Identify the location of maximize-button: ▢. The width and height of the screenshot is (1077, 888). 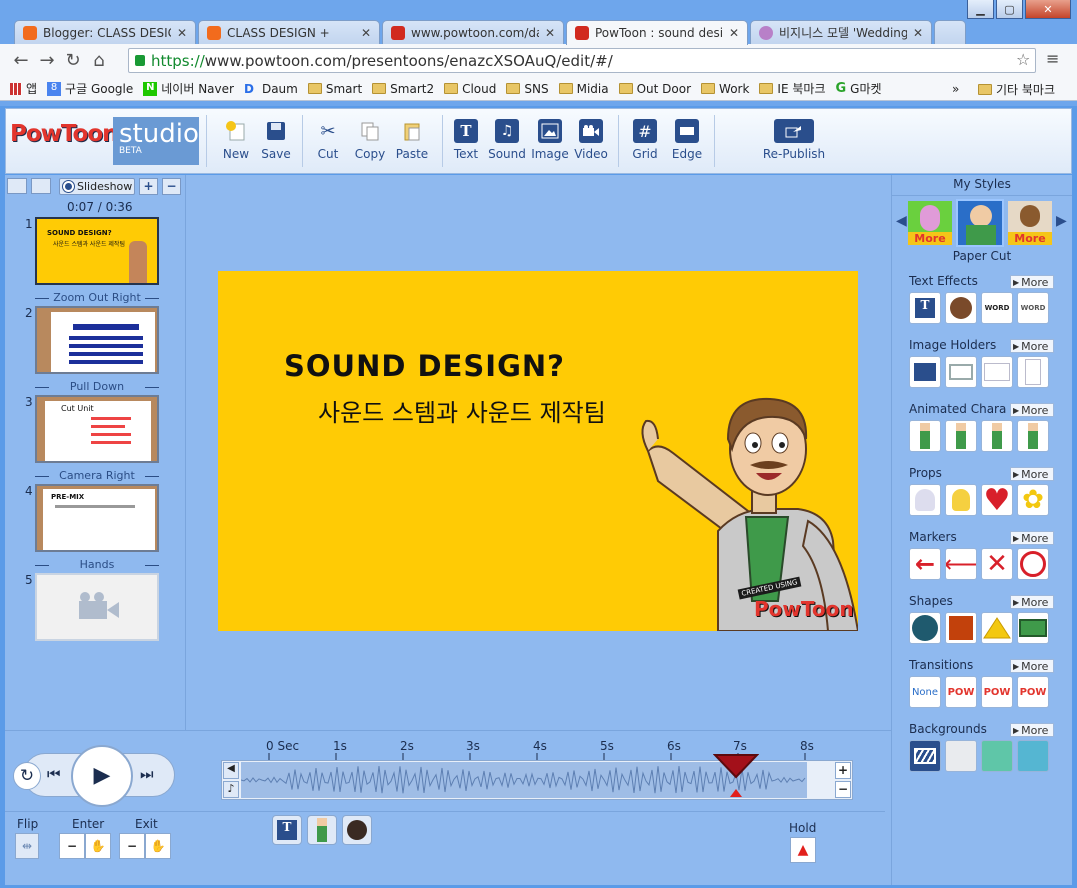
(1009, 9).